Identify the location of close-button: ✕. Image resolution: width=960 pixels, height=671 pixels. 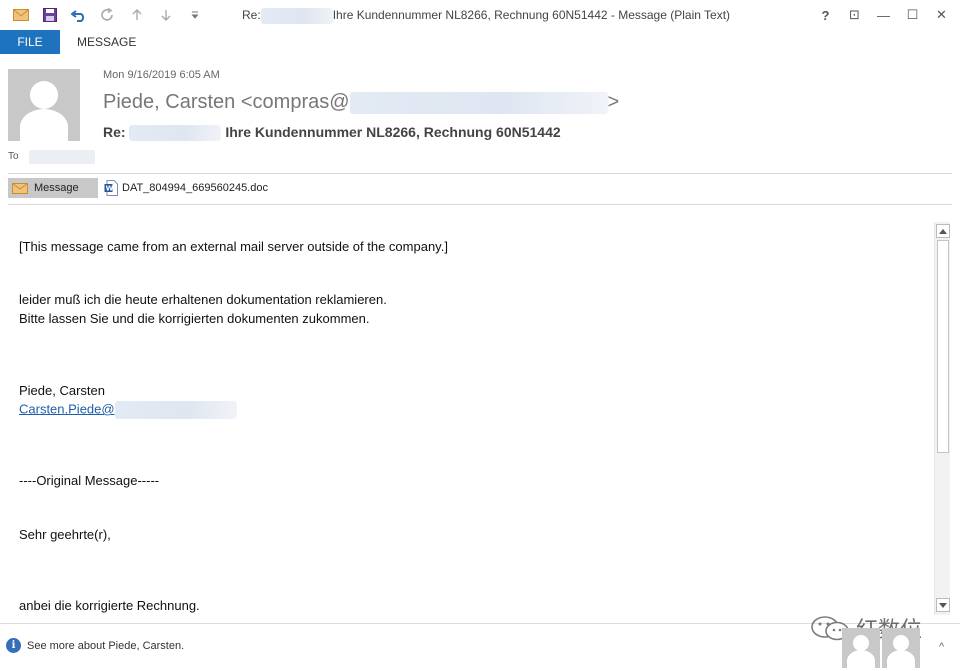
(941, 15).